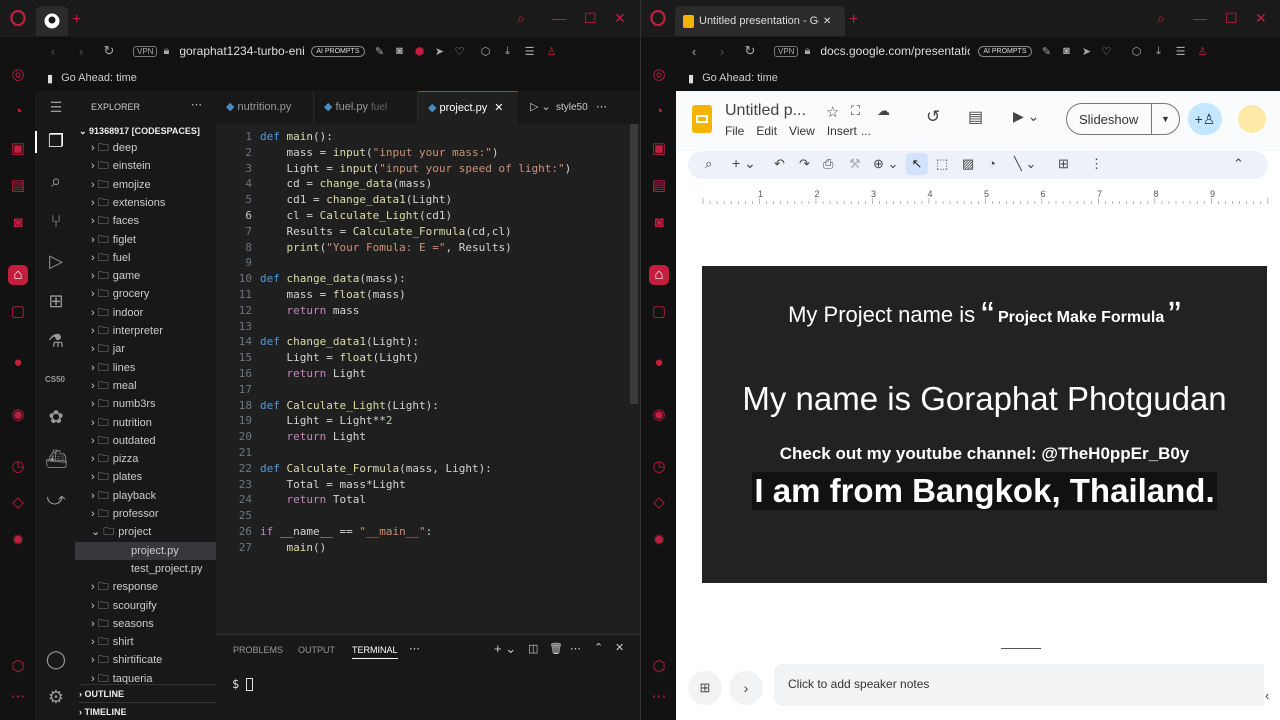 The image size is (1280, 720). What do you see at coordinates (1047, 51) in the screenshot?
I see `edit-icon: ✎` at bounding box center [1047, 51].